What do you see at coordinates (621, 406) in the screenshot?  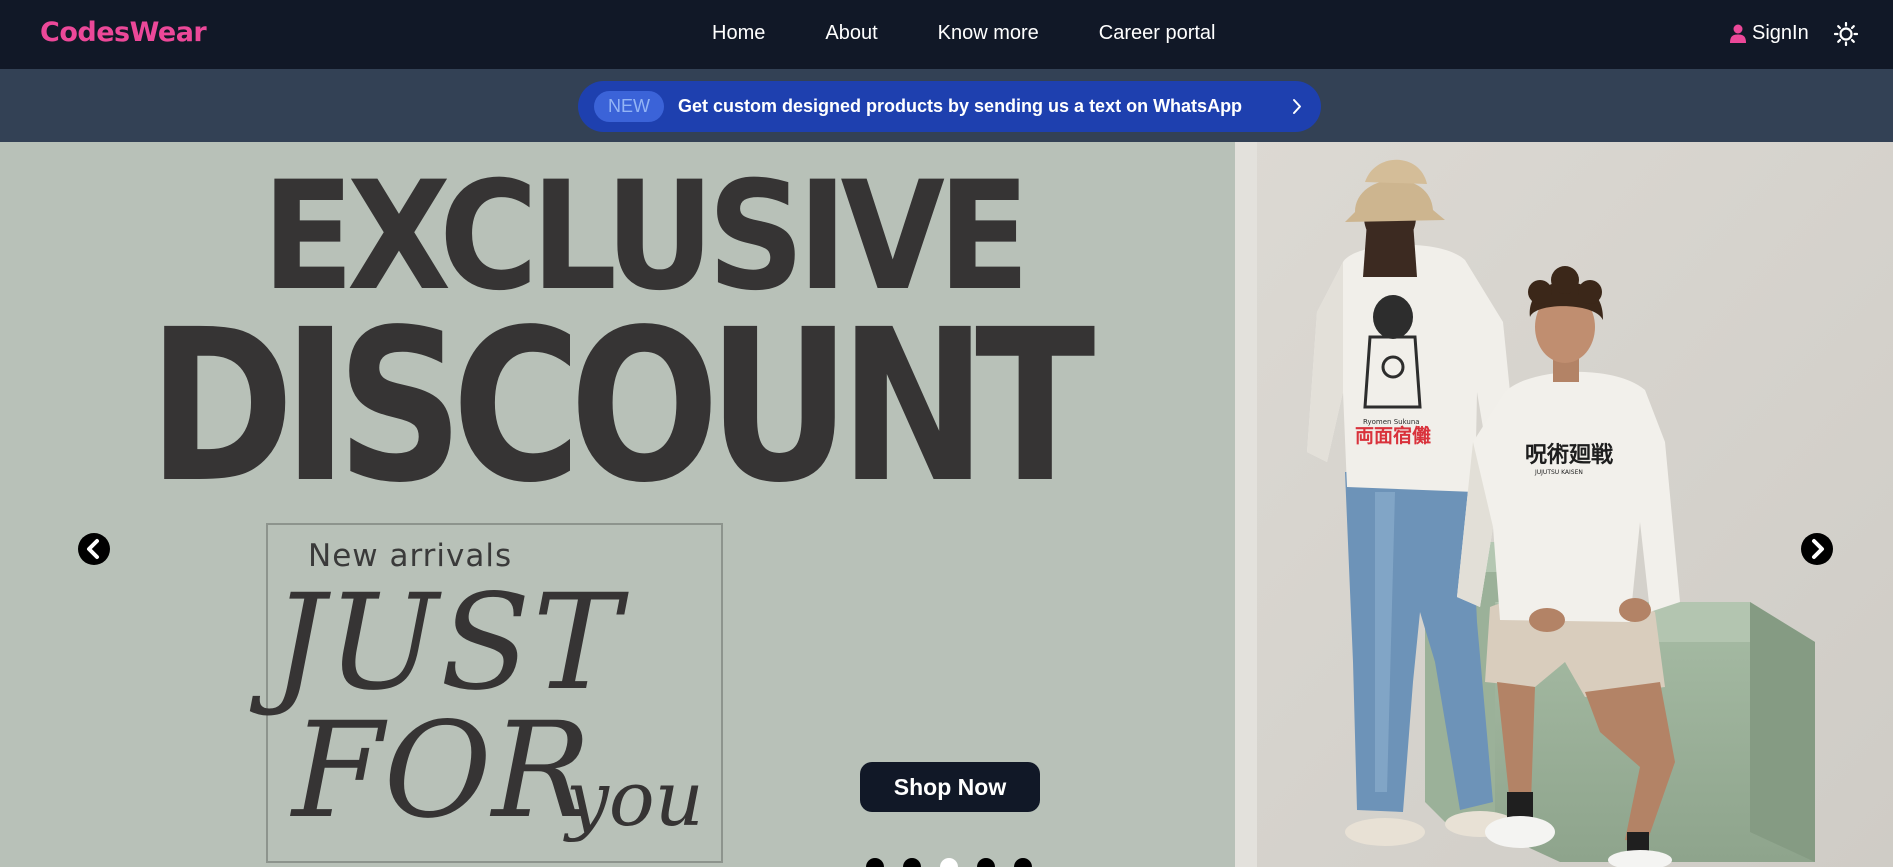 I see `headline-discount: DISCOUNT` at bounding box center [621, 406].